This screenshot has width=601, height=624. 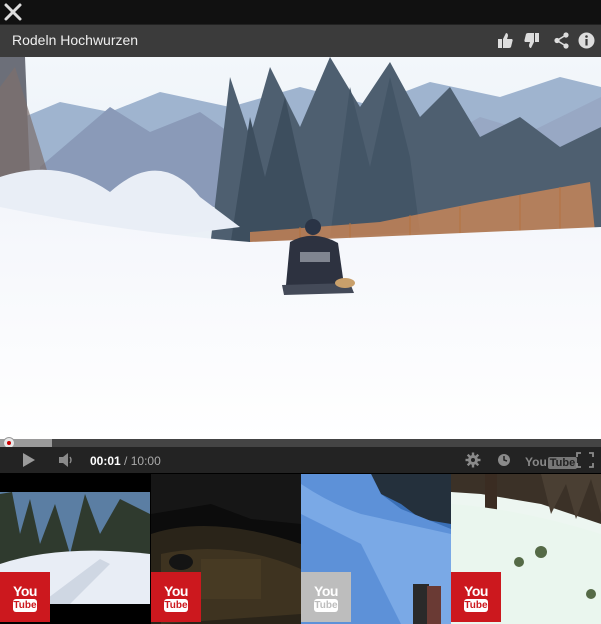 I want to click on watch-later-clock-icon, so click(x=504, y=460).